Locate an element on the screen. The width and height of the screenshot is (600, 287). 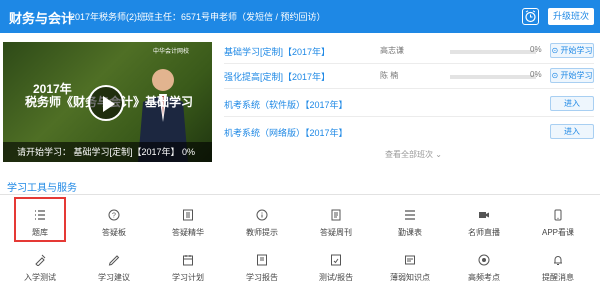
tool-label: 学习报告 is located at coordinates (262, 277).